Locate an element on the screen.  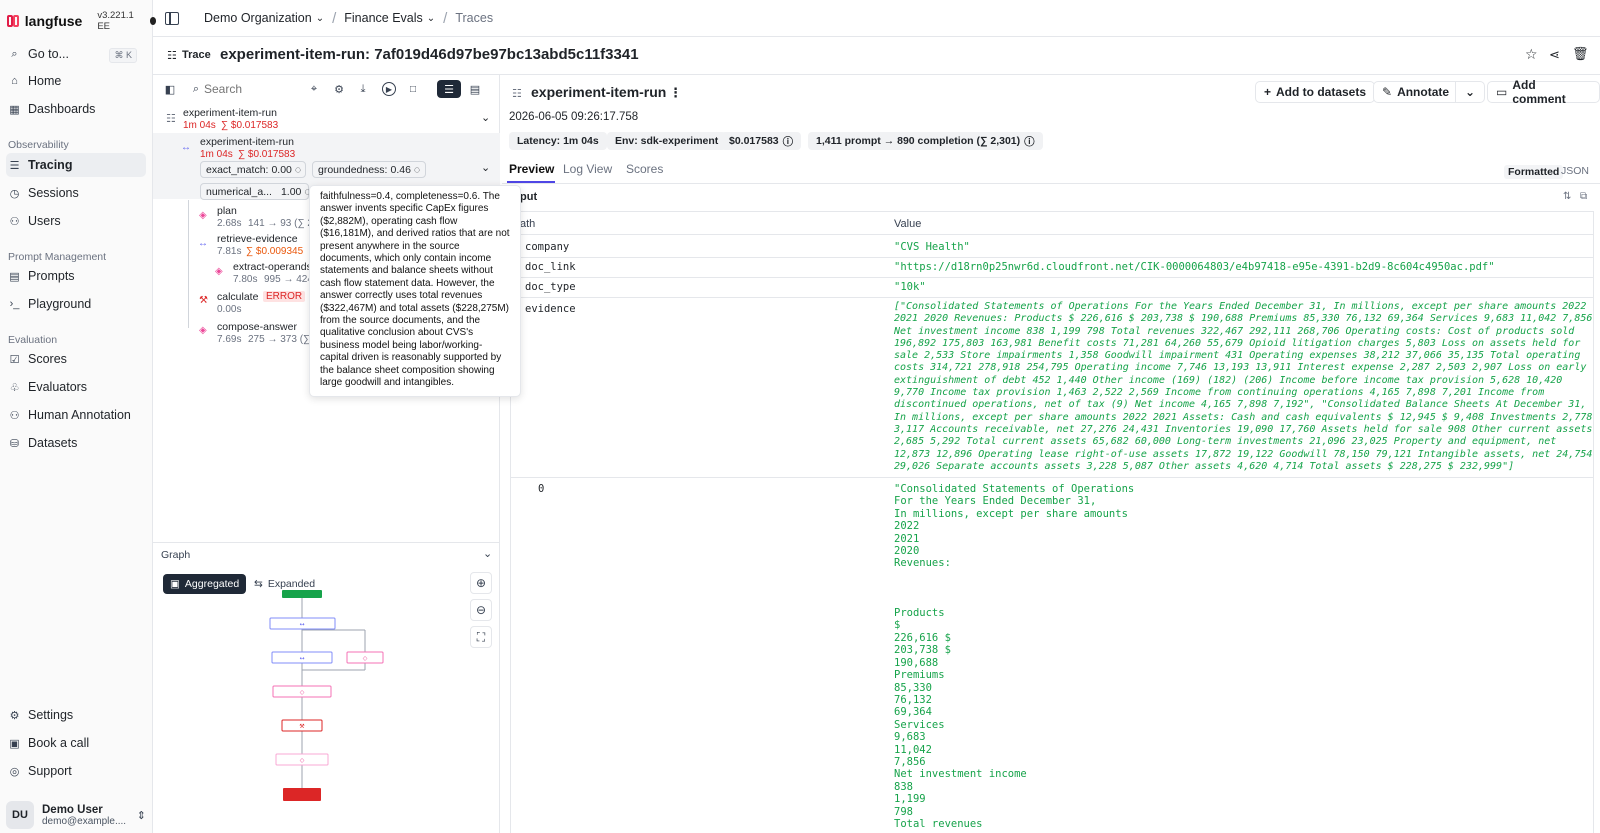
row-key-doc-type: doc_type is located at coordinates (550, 287).